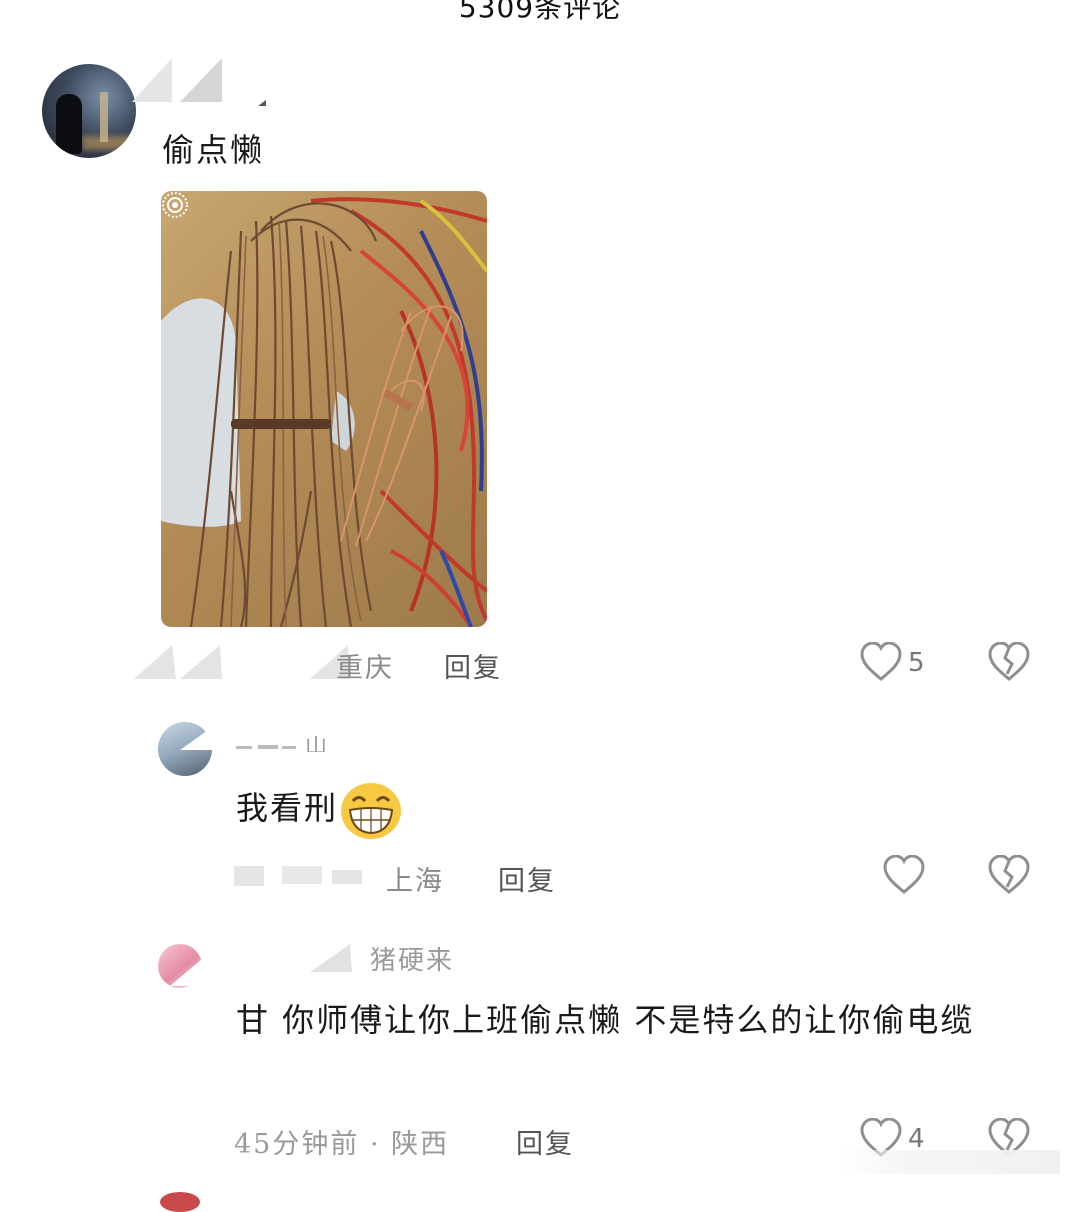 This screenshot has height=1212, width=1080. I want to click on watermark-bar, so click(950, 1162).